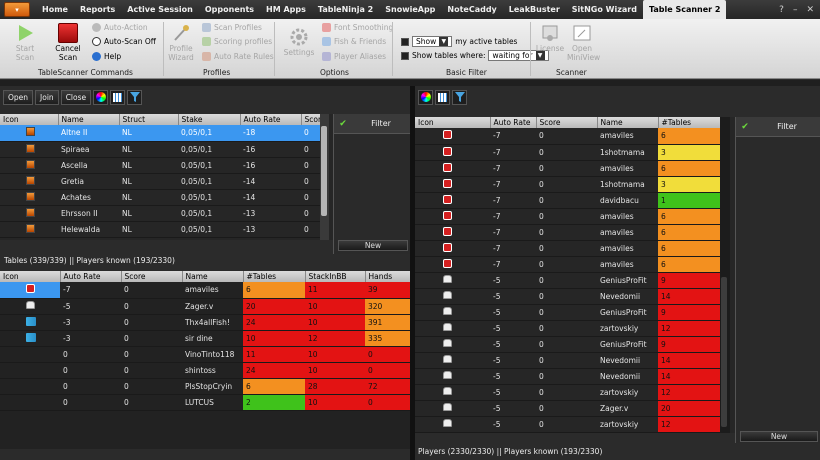  What do you see at coordinates (567, 200) in the screenshot?
I see `table-row: -7 0 davidbacu 1` at bounding box center [567, 200].